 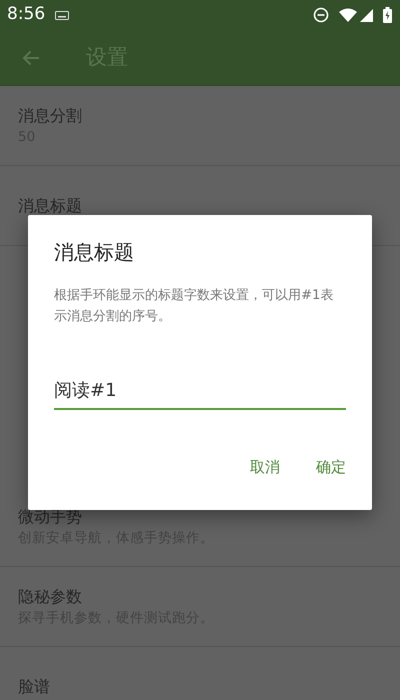 I want to click on status-time: 8:56, so click(x=26, y=14).